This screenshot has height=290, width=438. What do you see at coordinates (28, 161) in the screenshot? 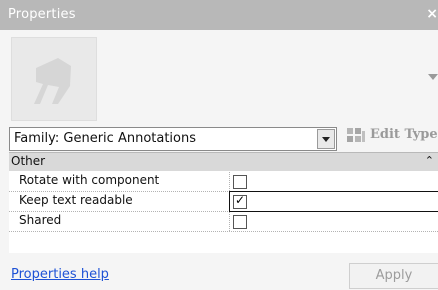
I see `group-label: Other` at bounding box center [28, 161].